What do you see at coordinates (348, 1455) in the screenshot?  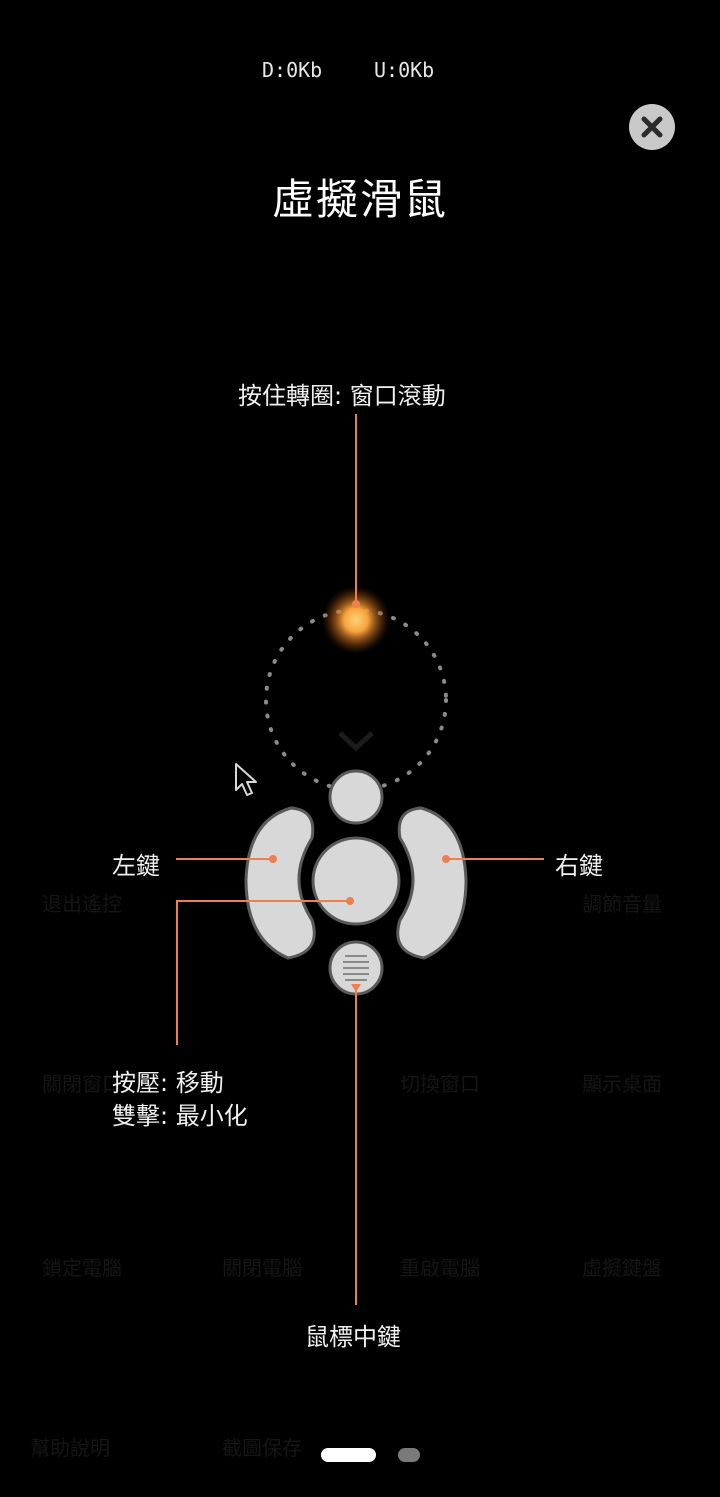 I see `page-indicator-active` at bounding box center [348, 1455].